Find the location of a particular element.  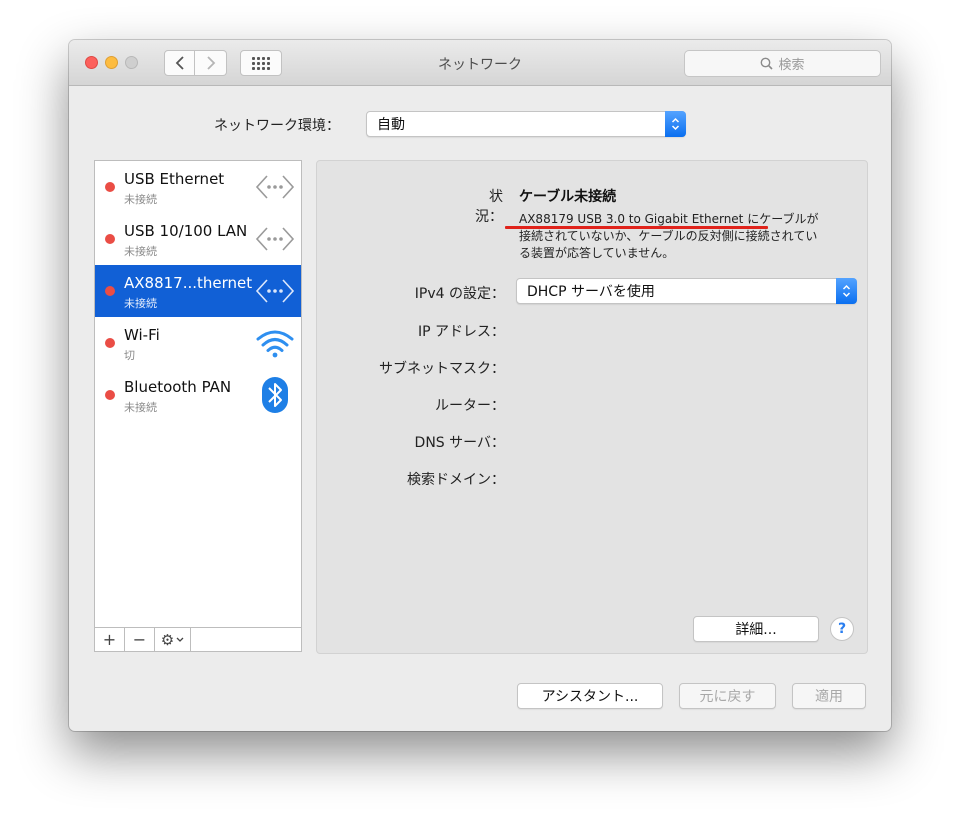

service-item-bluetooth-pan: Bluetooth PAN 未接続 is located at coordinates (198, 395).